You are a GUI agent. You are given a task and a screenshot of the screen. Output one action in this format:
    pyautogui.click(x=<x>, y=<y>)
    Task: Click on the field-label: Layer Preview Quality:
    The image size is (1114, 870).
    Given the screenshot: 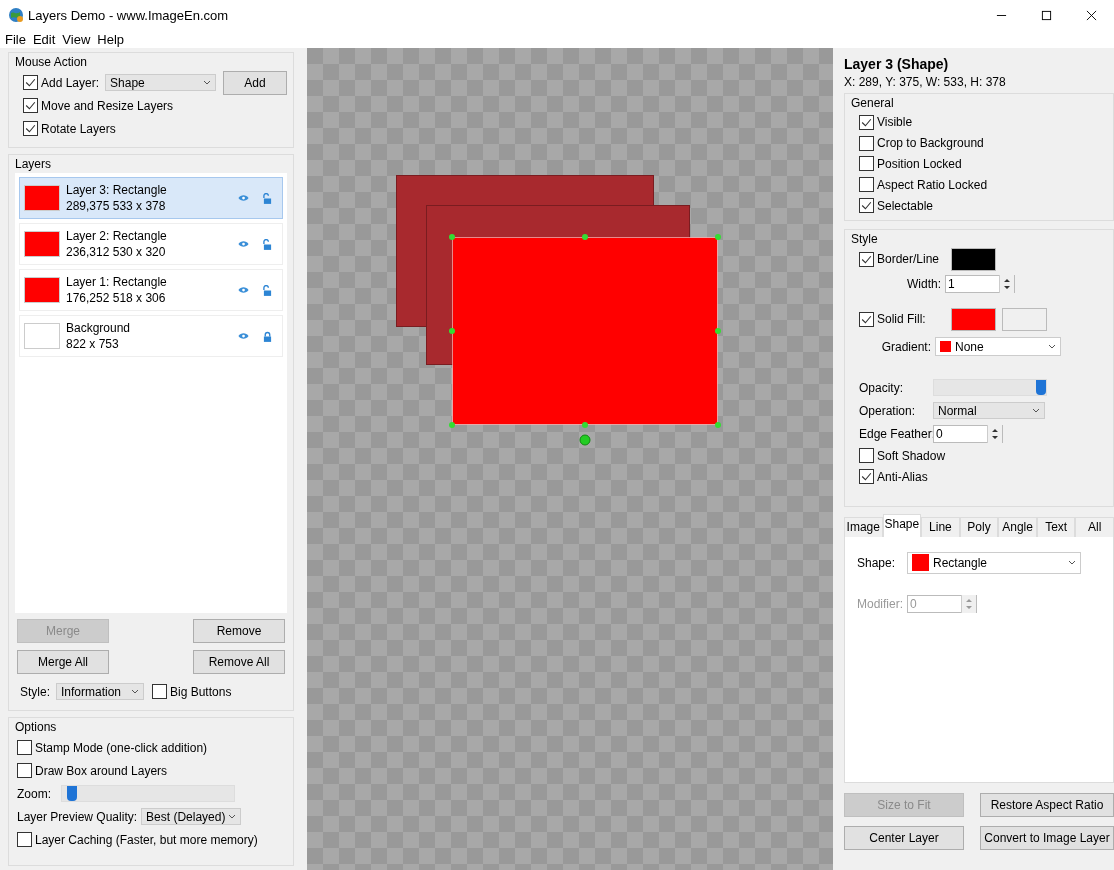 What is the action you would take?
    pyautogui.click(x=77, y=816)
    